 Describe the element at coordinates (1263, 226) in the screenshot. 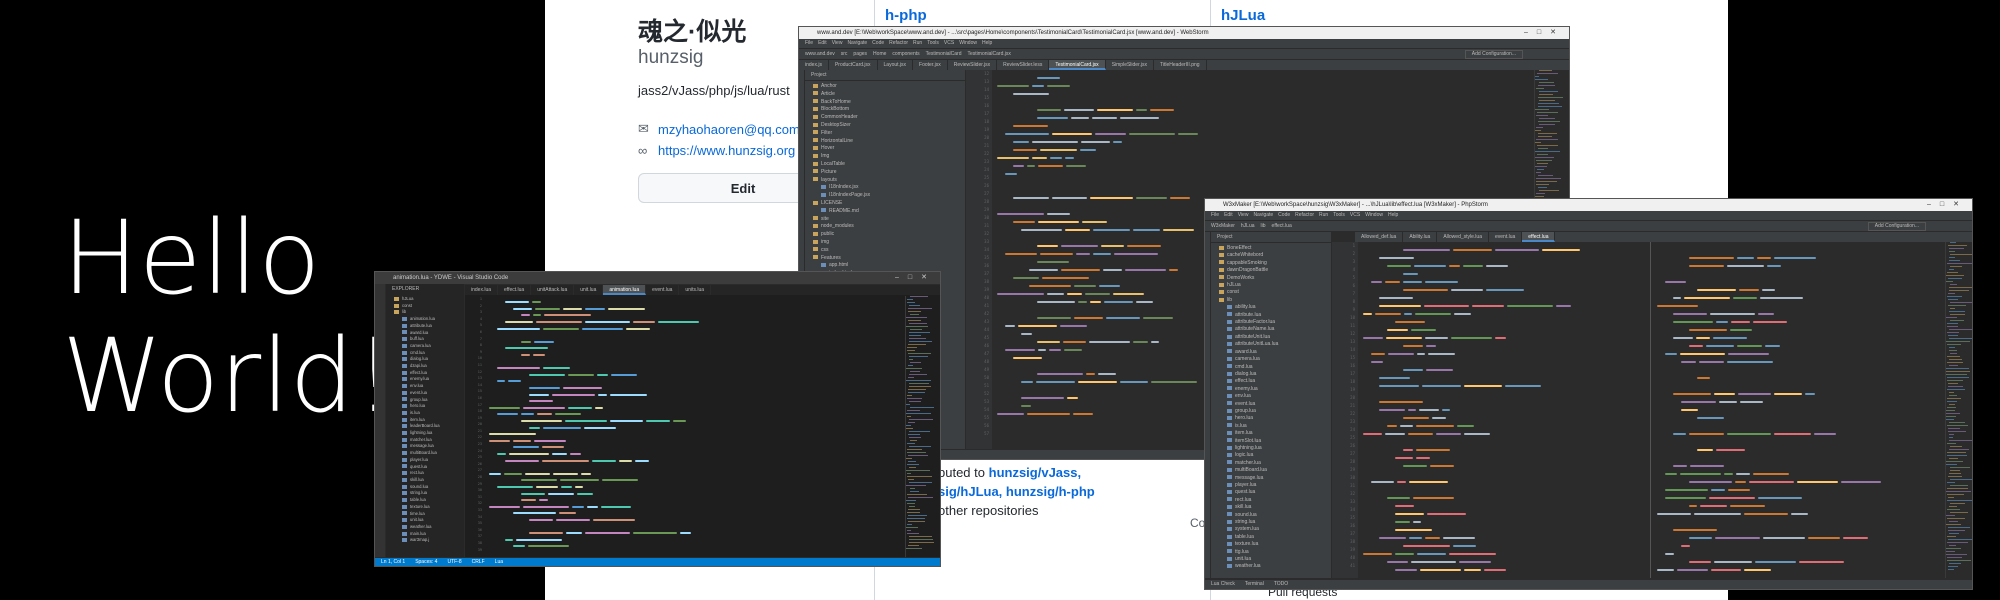

I see `nav-crumb: lib` at that location.